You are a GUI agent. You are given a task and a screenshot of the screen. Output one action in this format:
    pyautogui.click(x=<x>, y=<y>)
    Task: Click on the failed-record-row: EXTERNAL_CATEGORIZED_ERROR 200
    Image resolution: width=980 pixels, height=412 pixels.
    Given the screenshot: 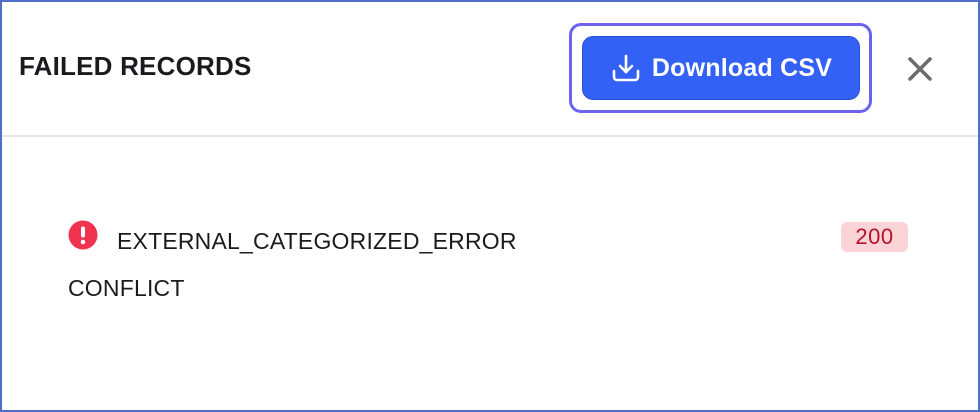 What is the action you would take?
    pyautogui.click(x=488, y=238)
    